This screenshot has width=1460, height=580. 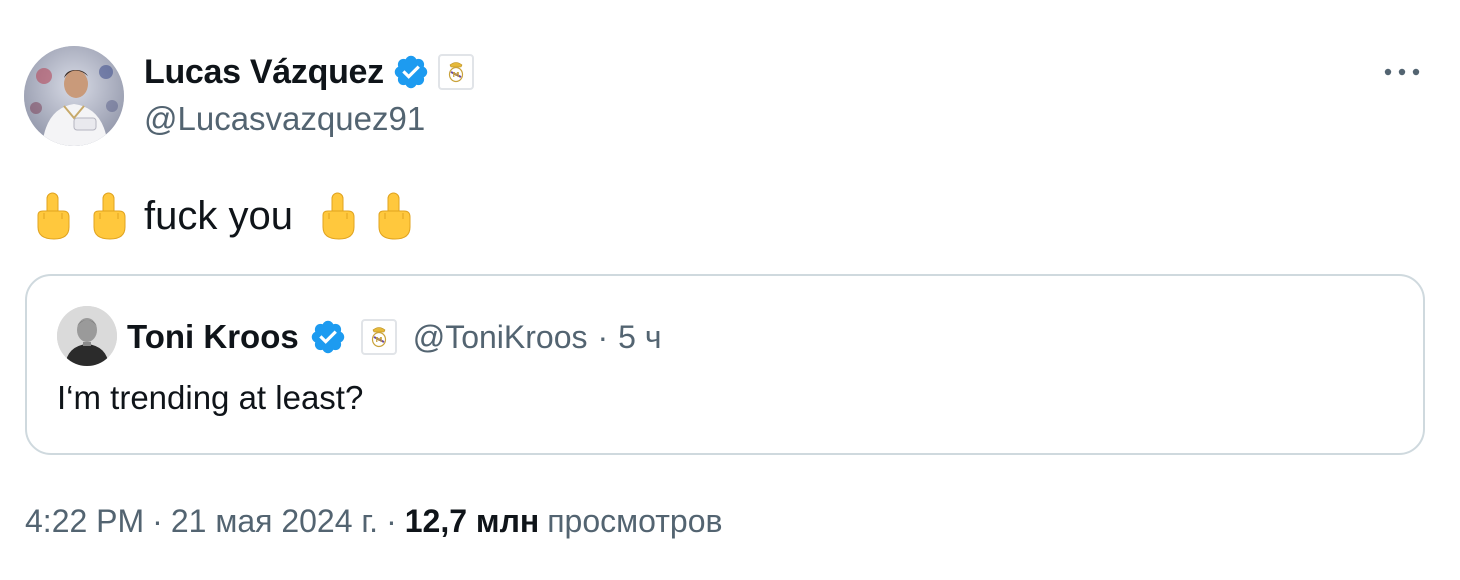 I want to click on more-button, so click(x=1402, y=72).